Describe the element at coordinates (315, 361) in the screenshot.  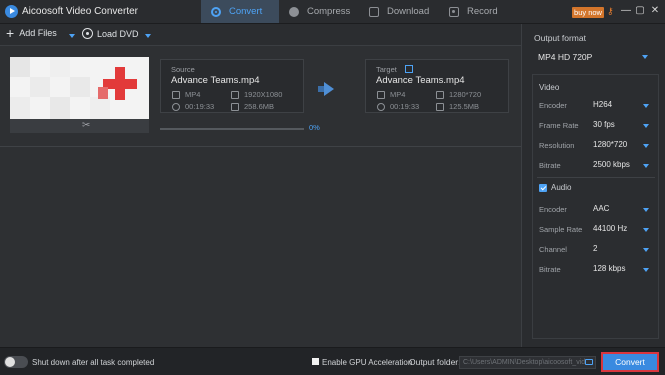
I see `gpu-acceleration-checkbox` at that location.